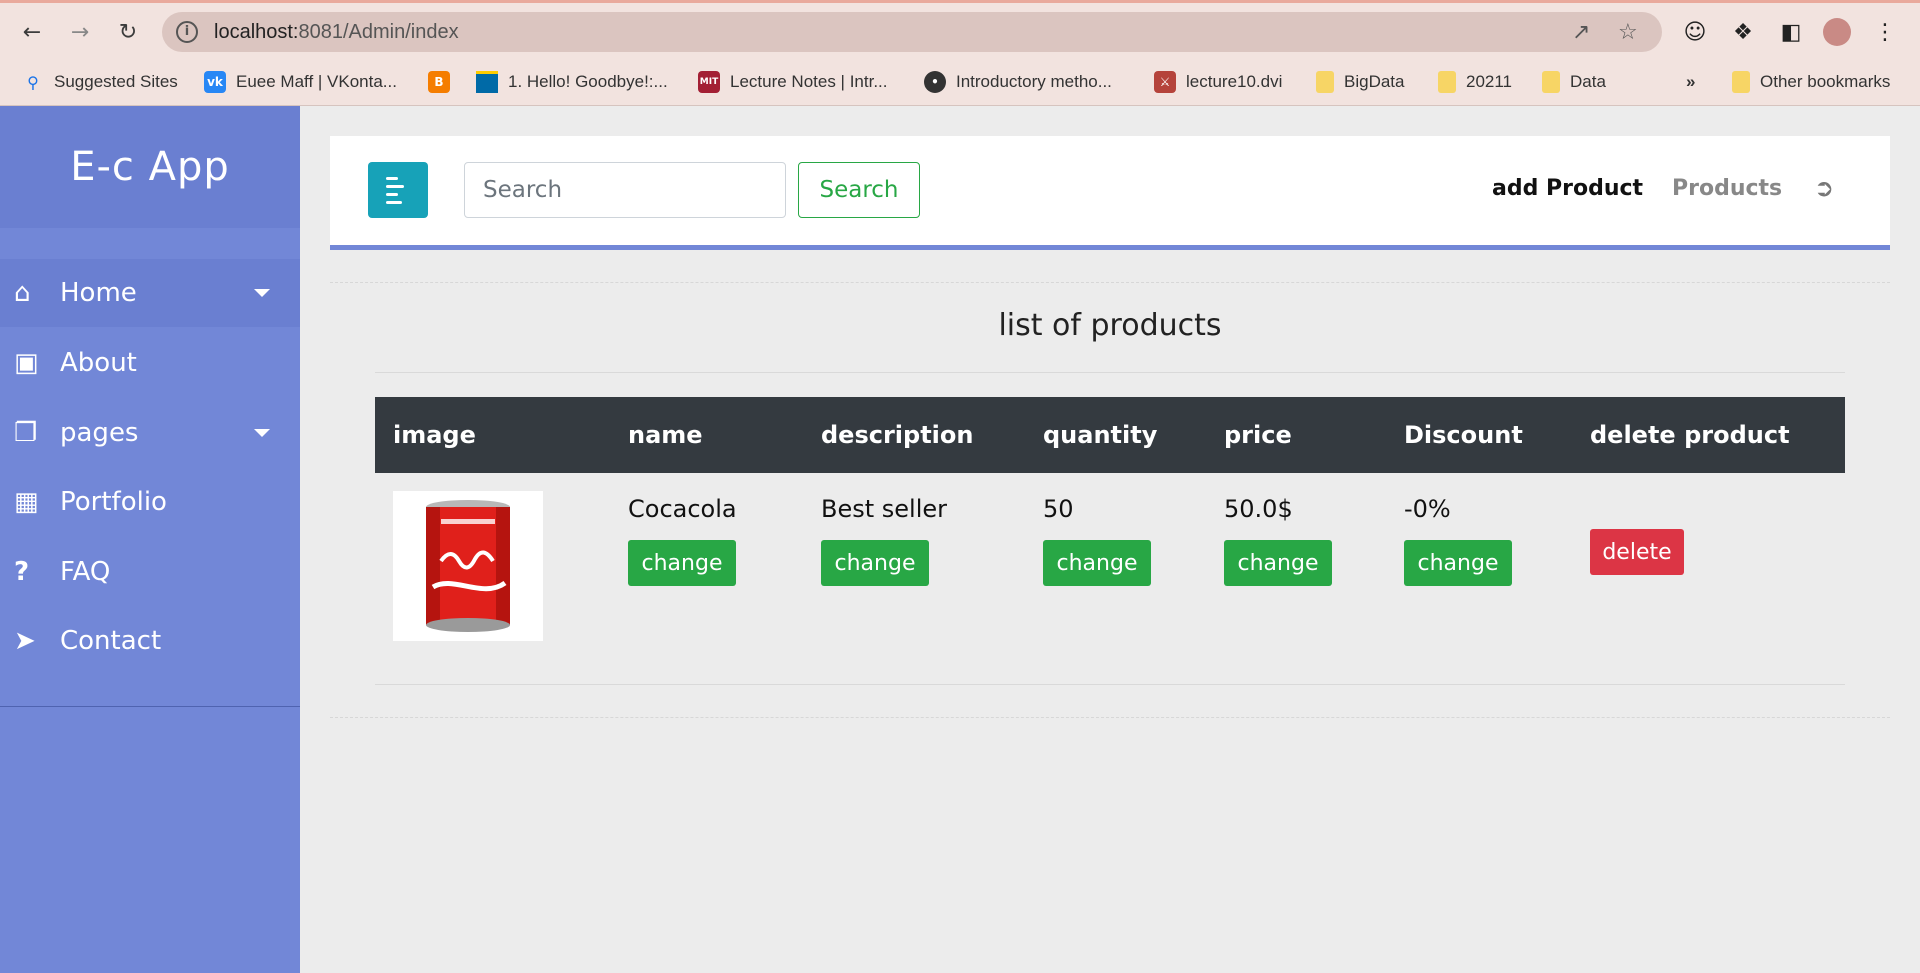 Image resolution: width=1920 pixels, height=973 pixels. What do you see at coordinates (1110, 717) in the screenshot?
I see `content-divider-bottom` at bounding box center [1110, 717].